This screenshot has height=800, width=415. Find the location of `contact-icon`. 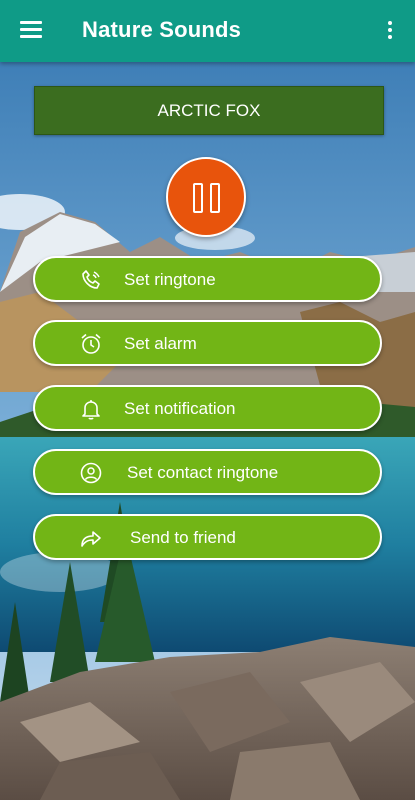

contact-icon is located at coordinates (91, 473).